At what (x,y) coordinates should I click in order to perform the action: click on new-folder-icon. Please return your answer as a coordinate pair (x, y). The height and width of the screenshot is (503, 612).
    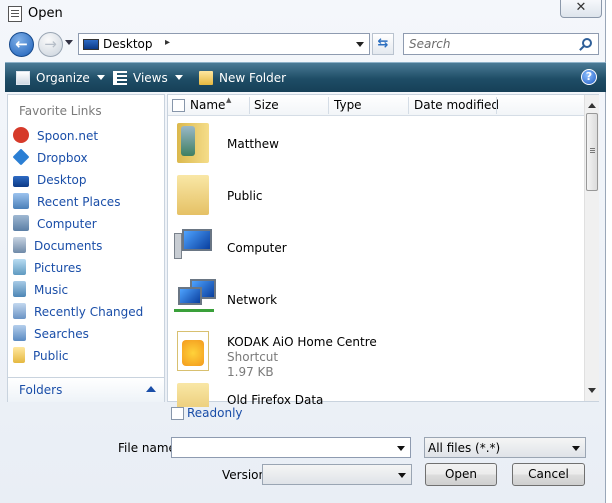
    Looking at the image, I should click on (206, 78).